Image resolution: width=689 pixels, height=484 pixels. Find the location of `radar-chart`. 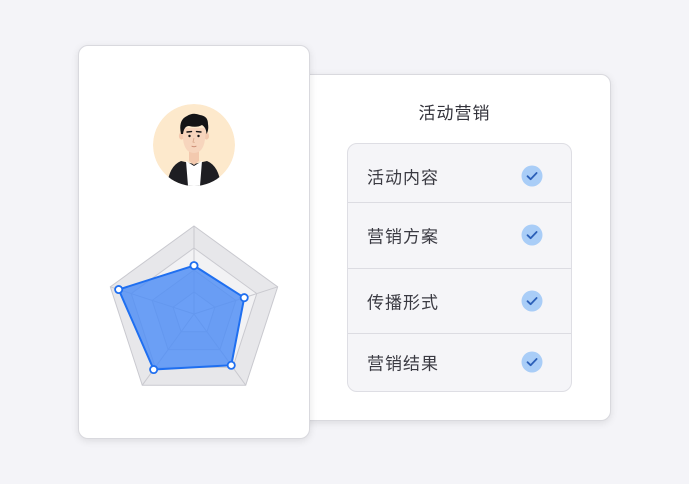

radar-chart is located at coordinates (194, 305).